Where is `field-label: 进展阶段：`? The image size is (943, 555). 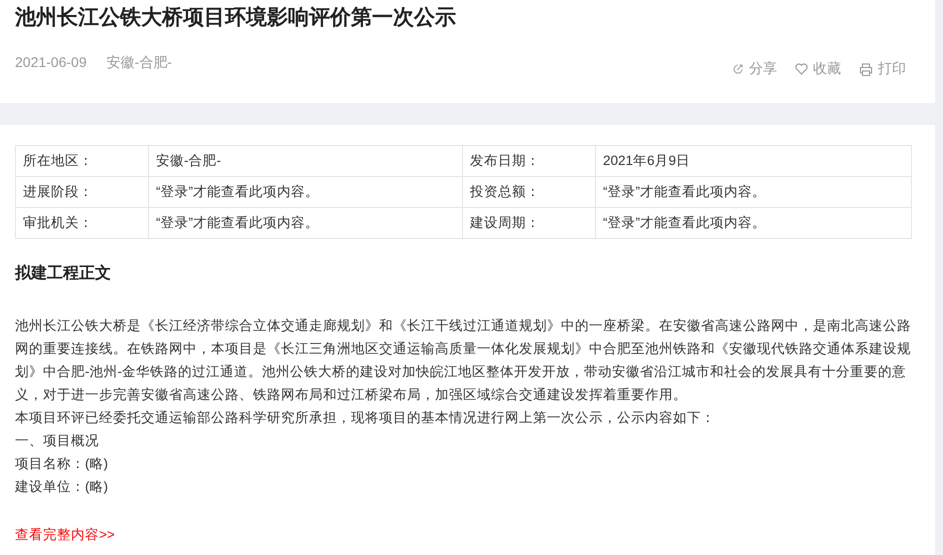
field-label: 进展阶段： is located at coordinates (82, 192).